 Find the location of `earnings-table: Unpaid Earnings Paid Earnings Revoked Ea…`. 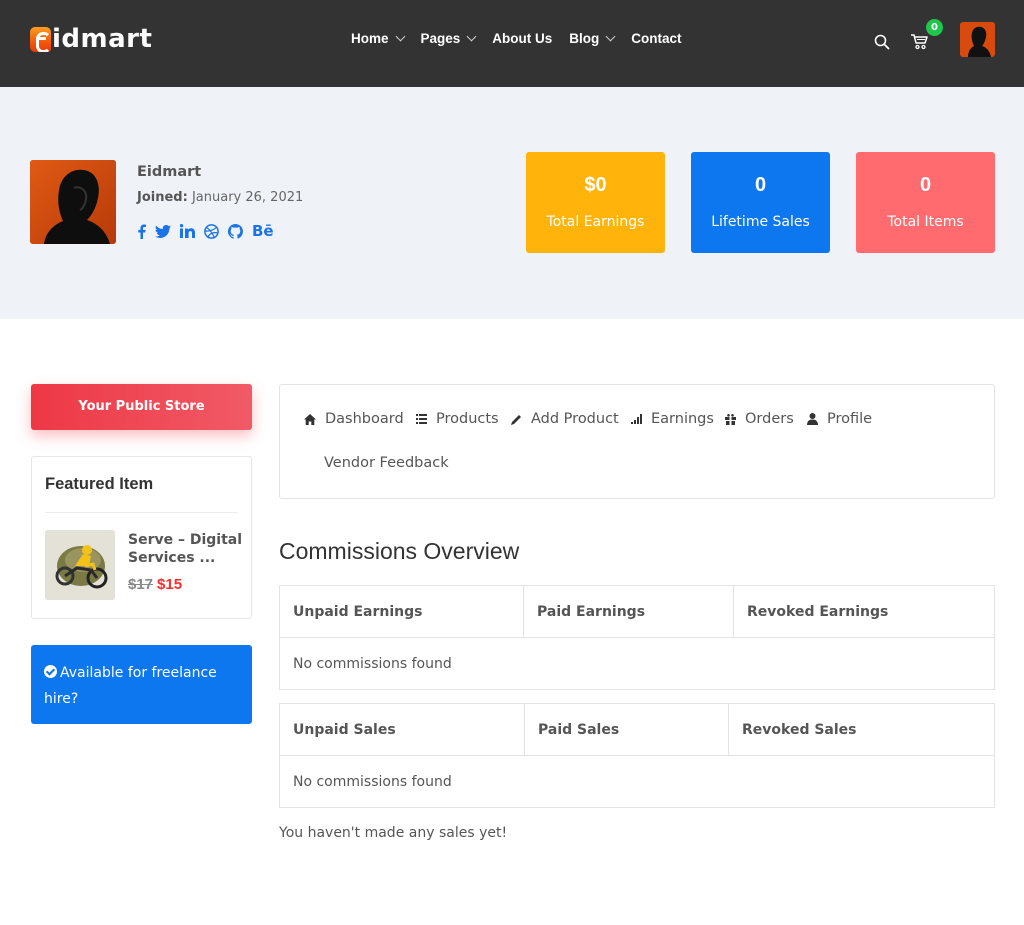

earnings-table: Unpaid Earnings Paid Earnings Revoked Ea… is located at coordinates (637, 637).